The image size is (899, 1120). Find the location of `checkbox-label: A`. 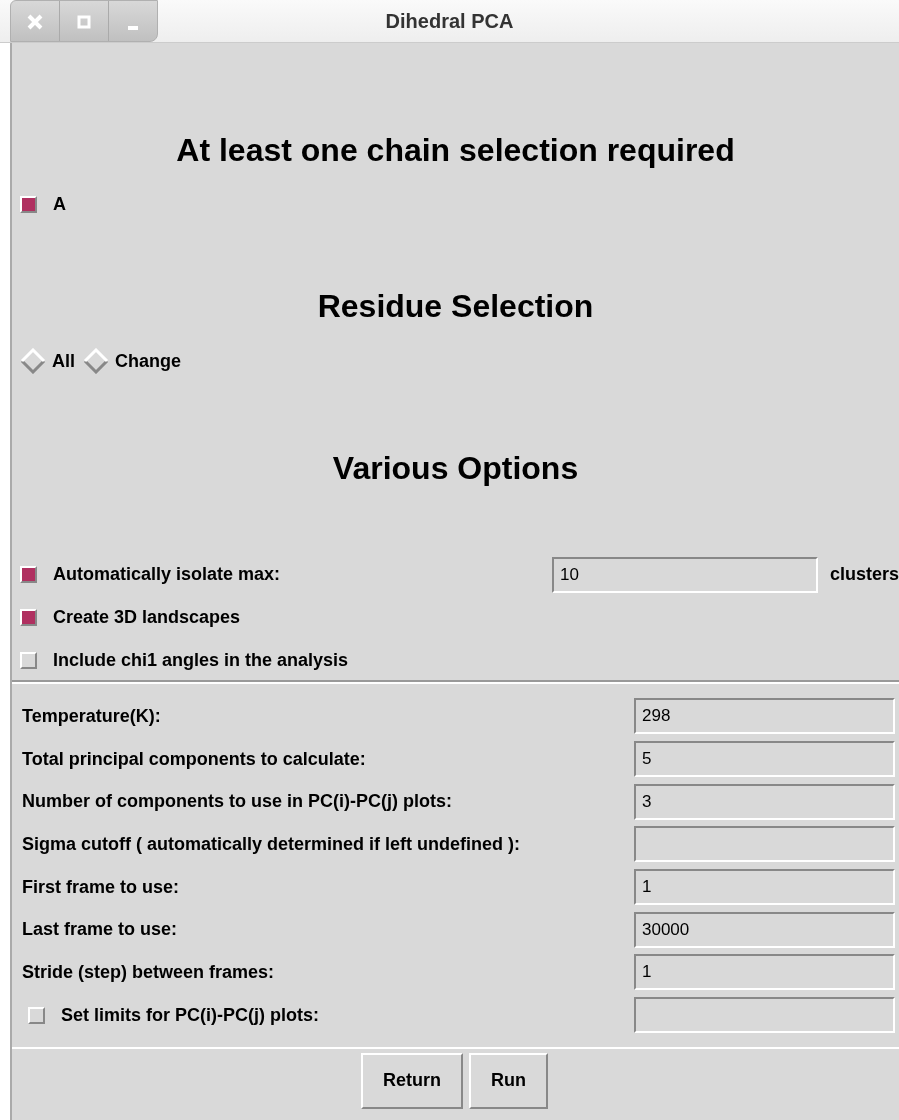

checkbox-label: A is located at coordinates (59, 204).